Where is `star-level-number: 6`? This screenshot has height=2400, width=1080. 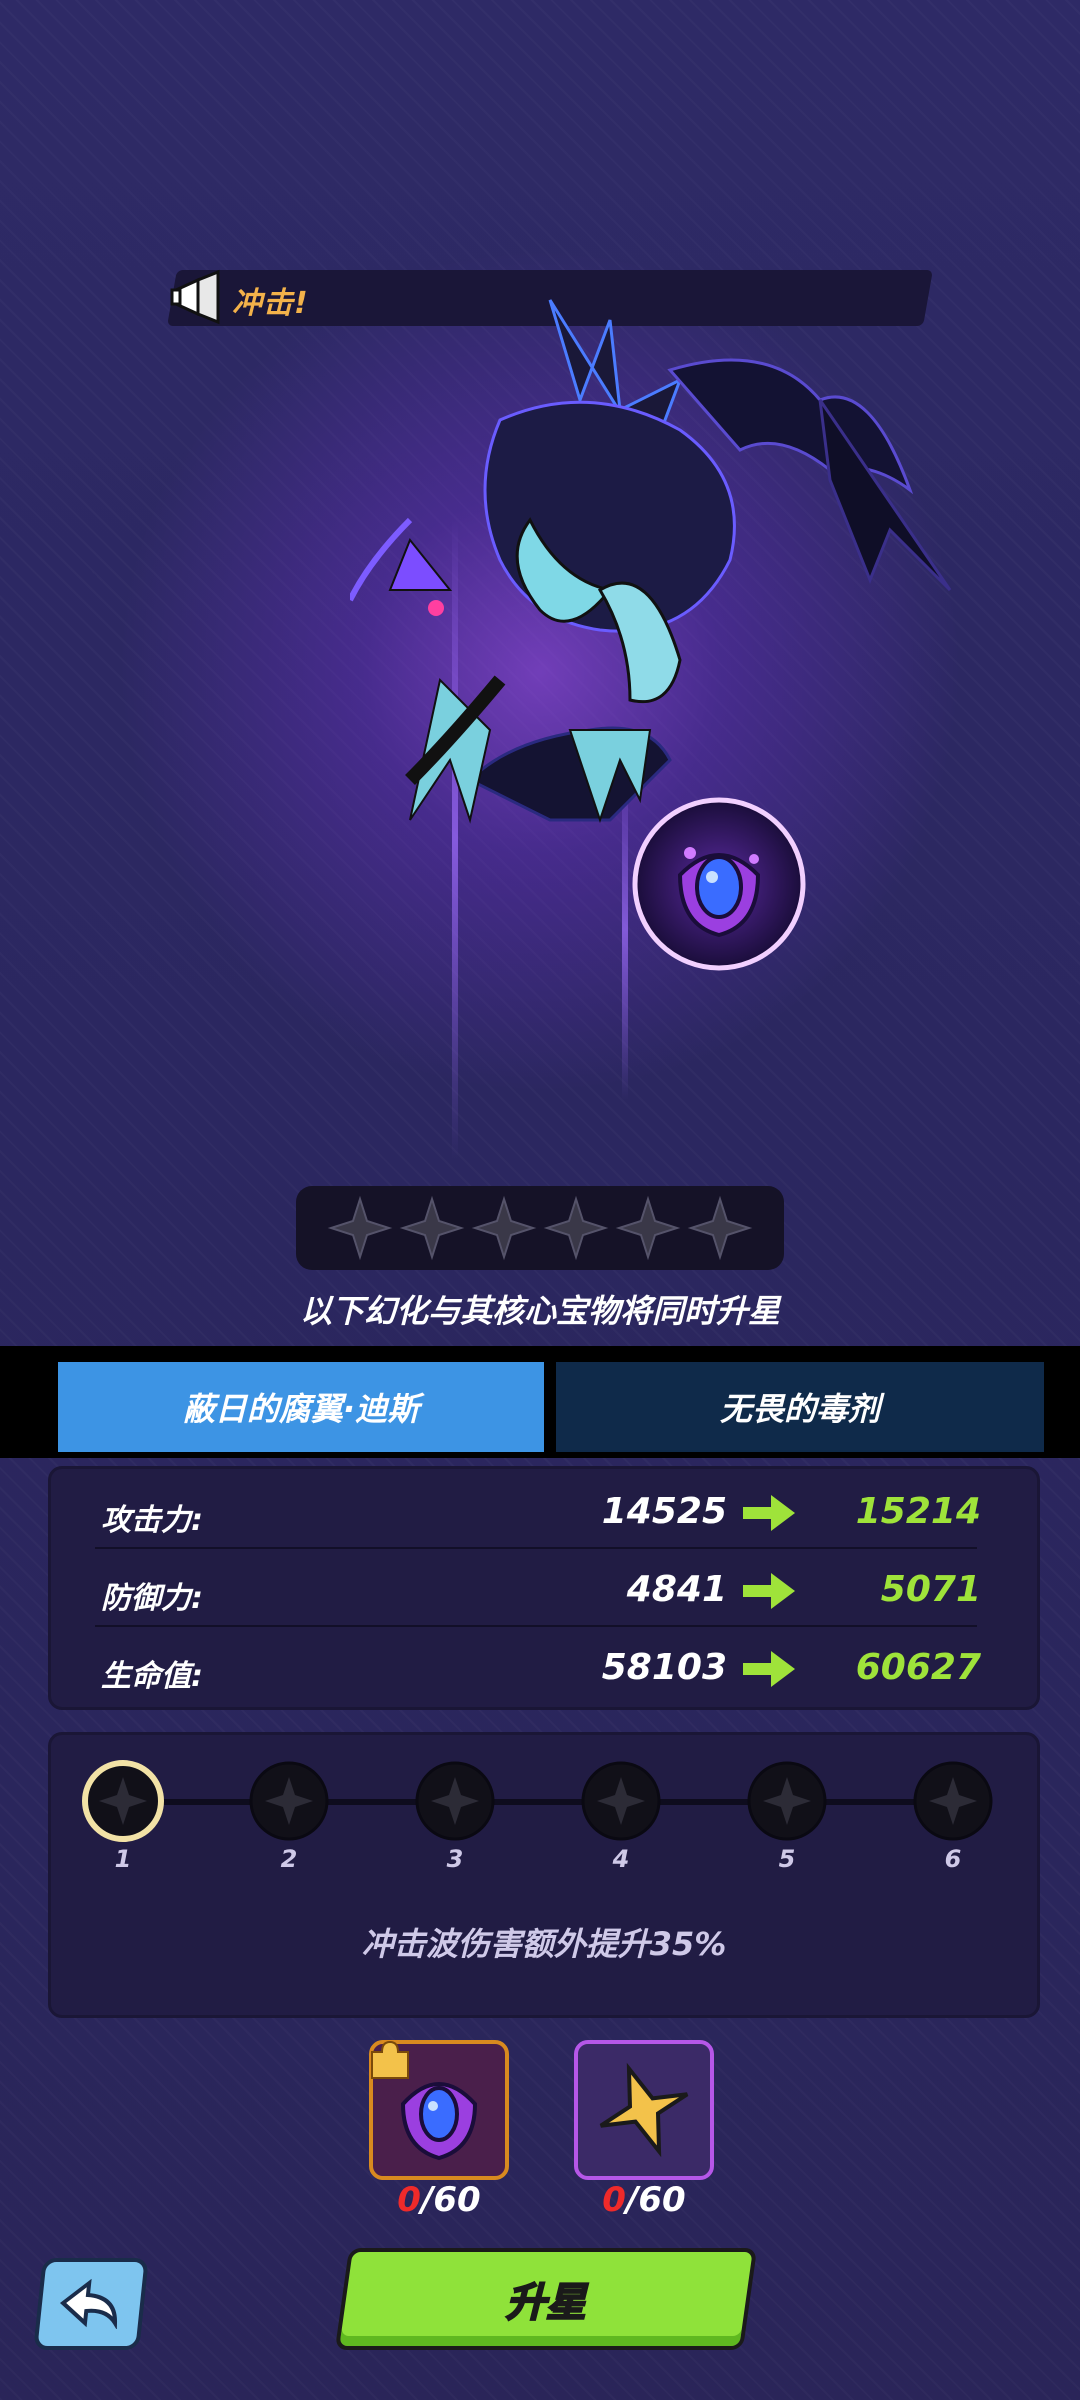 star-level-number: 6 is located at coordinates (953, 1859).